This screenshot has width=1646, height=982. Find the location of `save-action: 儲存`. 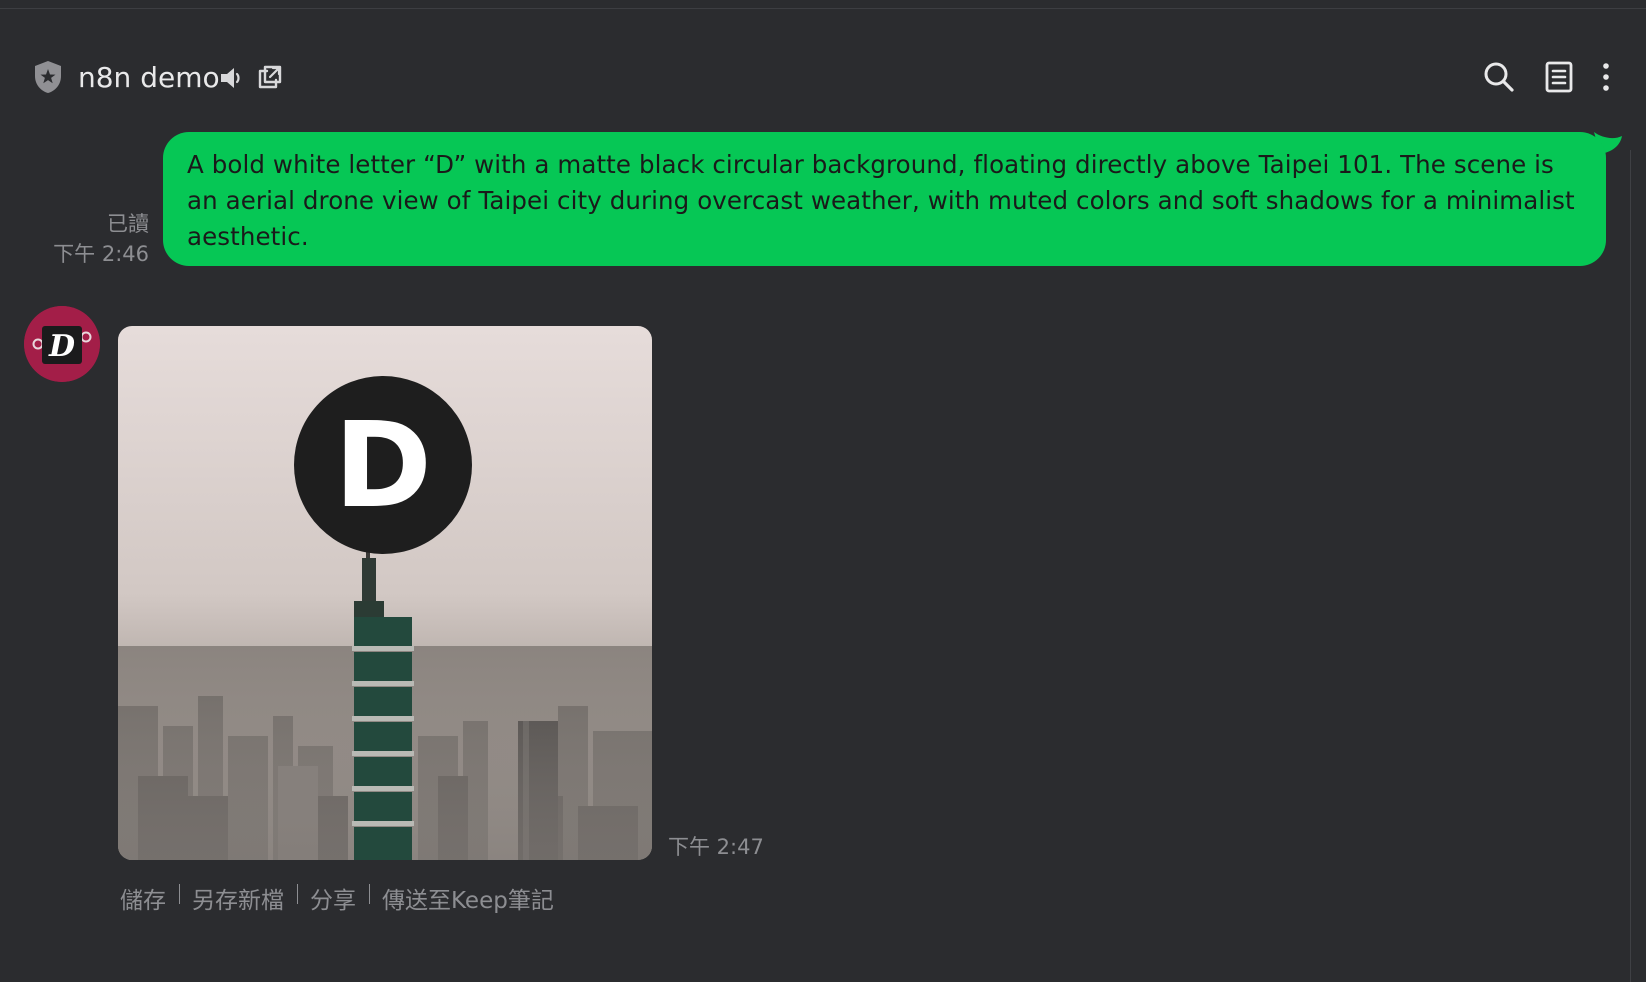

save-action: 儲存 is located at coordinates (143, 898).